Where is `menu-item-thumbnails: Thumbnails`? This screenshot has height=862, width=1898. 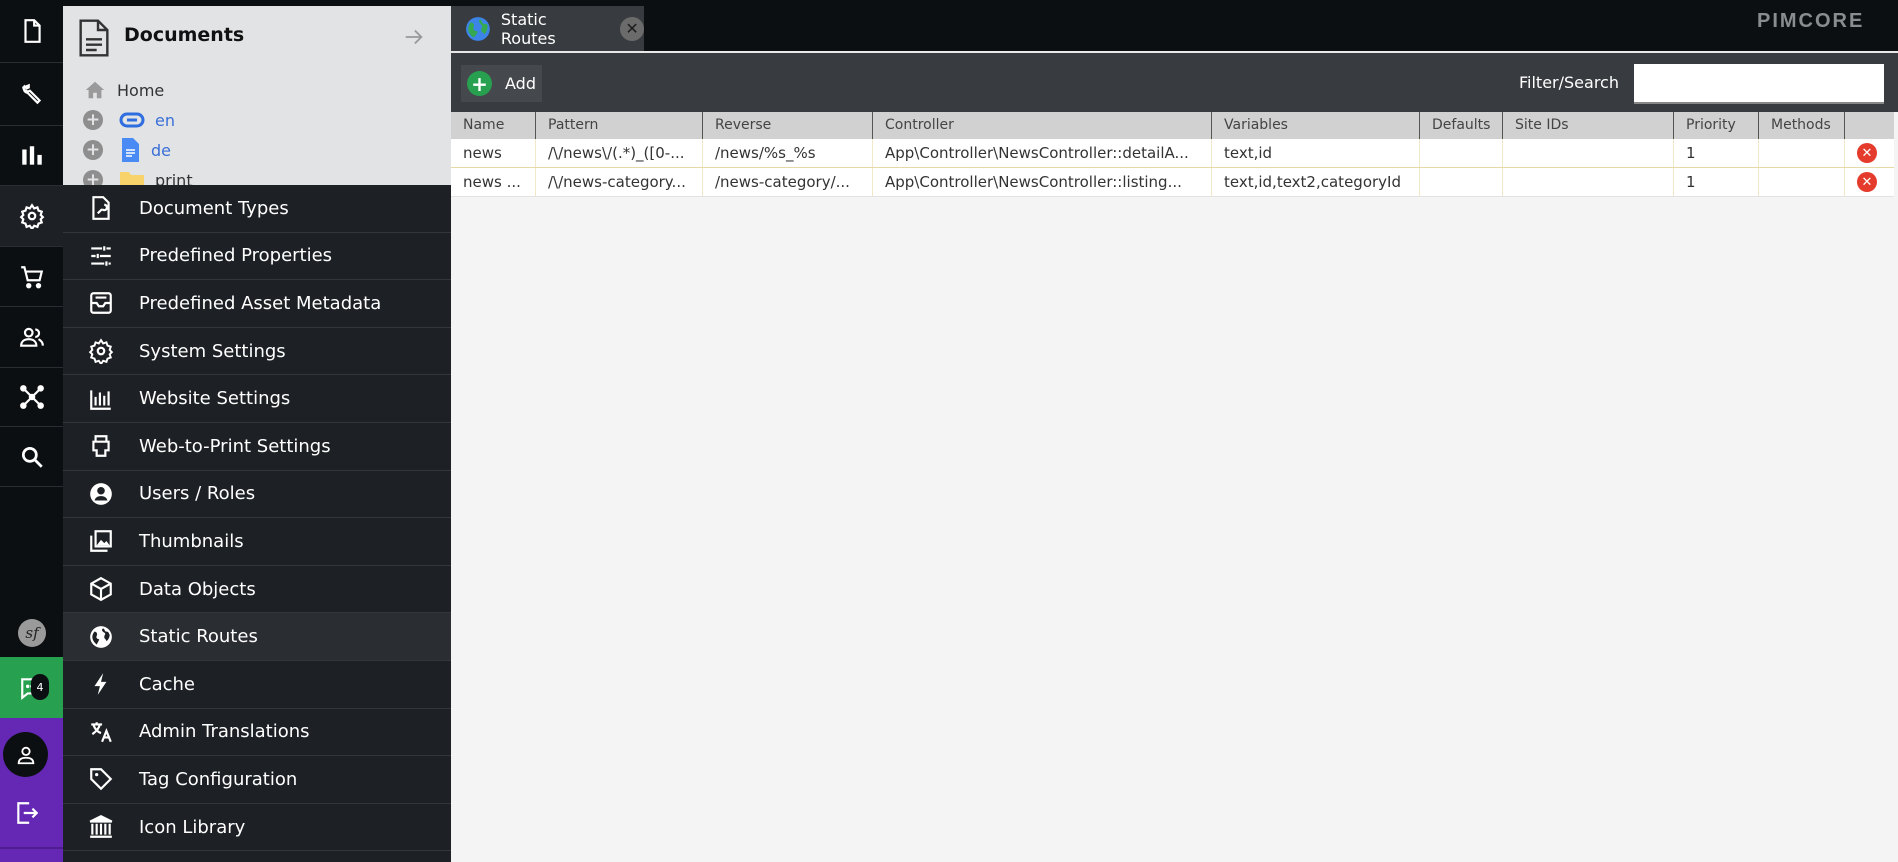
menu-item-thumbnails: Thumbnails is located at coordinates (278, 542).